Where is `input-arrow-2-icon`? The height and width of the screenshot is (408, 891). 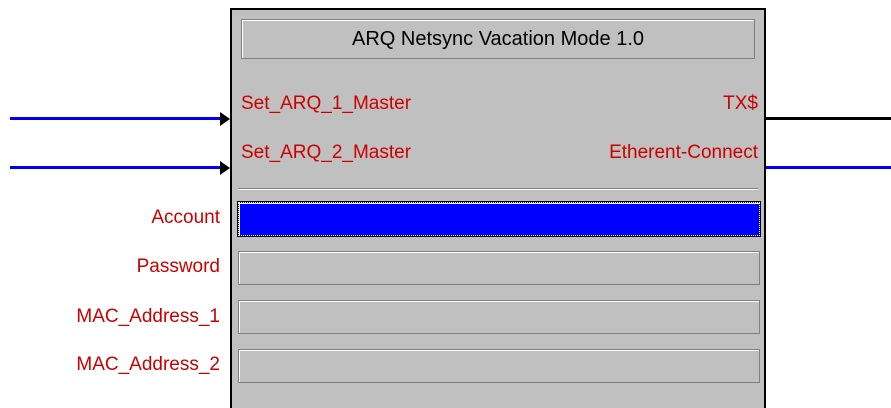 input-arrow-2-icon is located at coordinates (225, 168).